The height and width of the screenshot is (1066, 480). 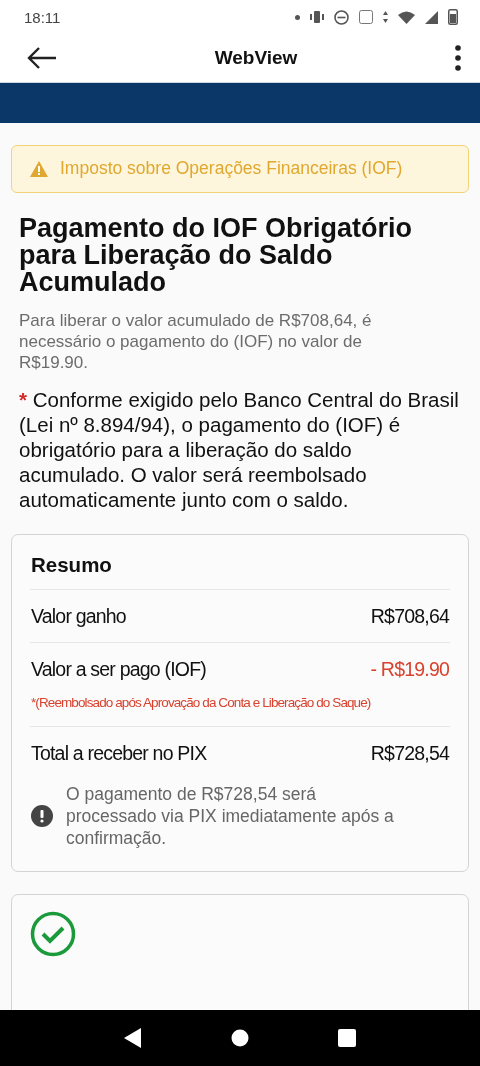 What do you see at coordinates (297, 17) in the screenshot?
I see `dot-icon` at bounding box center [297, 17].